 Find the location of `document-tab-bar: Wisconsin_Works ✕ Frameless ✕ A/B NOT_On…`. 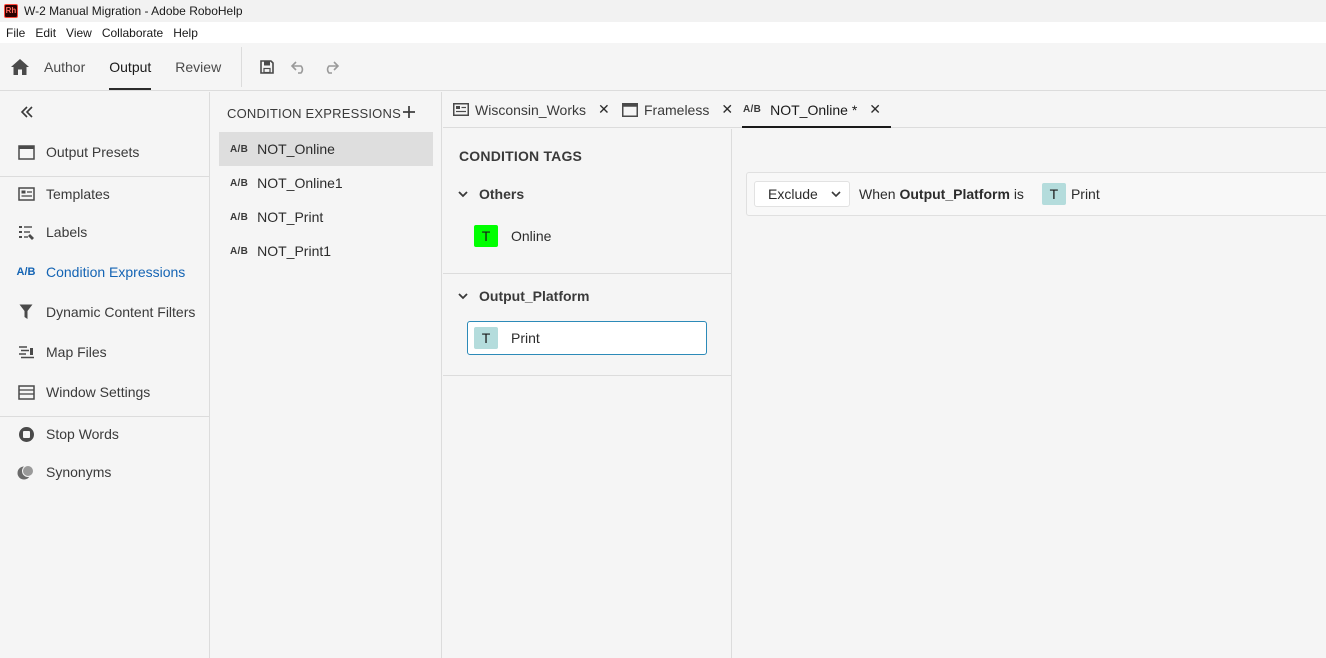

document-tab-bar: Wisconsin_Works ✕ Frameless ✕ A/B NOT_On… is located at coordinates (884, 110).